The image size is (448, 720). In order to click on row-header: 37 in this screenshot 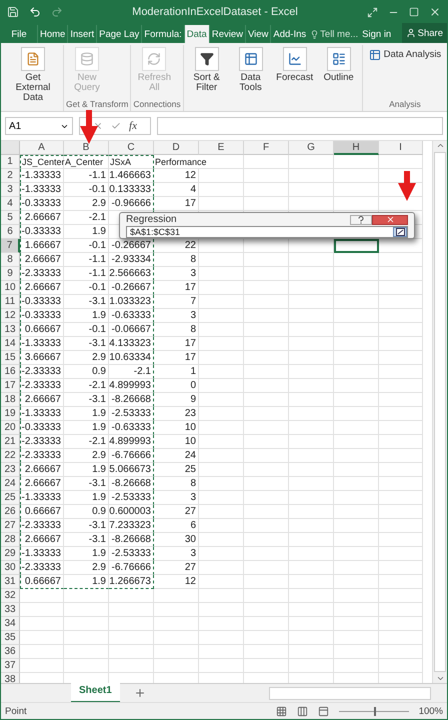, I will do `click(10, 666)`.